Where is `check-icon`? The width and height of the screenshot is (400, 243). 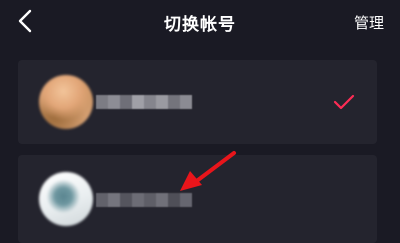
check-icon is located at coordinates (344, 102).